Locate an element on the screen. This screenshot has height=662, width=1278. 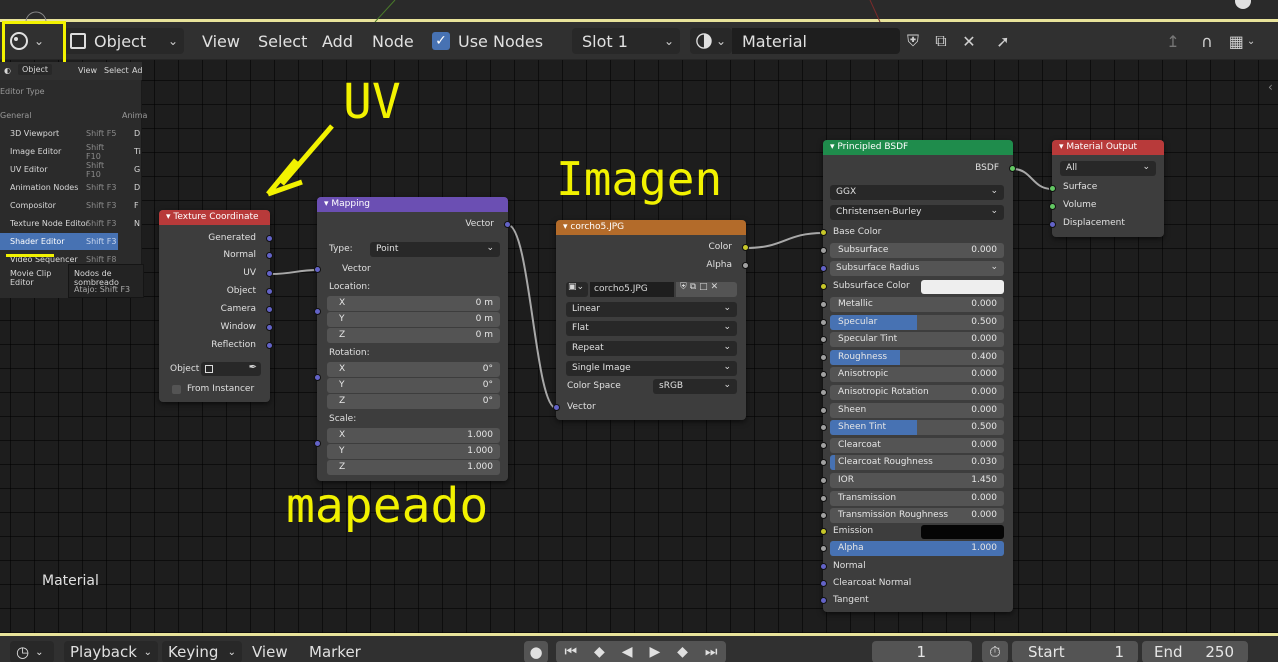
alpha-field: Alpha 1.000 is located at coordinates (917, 548).